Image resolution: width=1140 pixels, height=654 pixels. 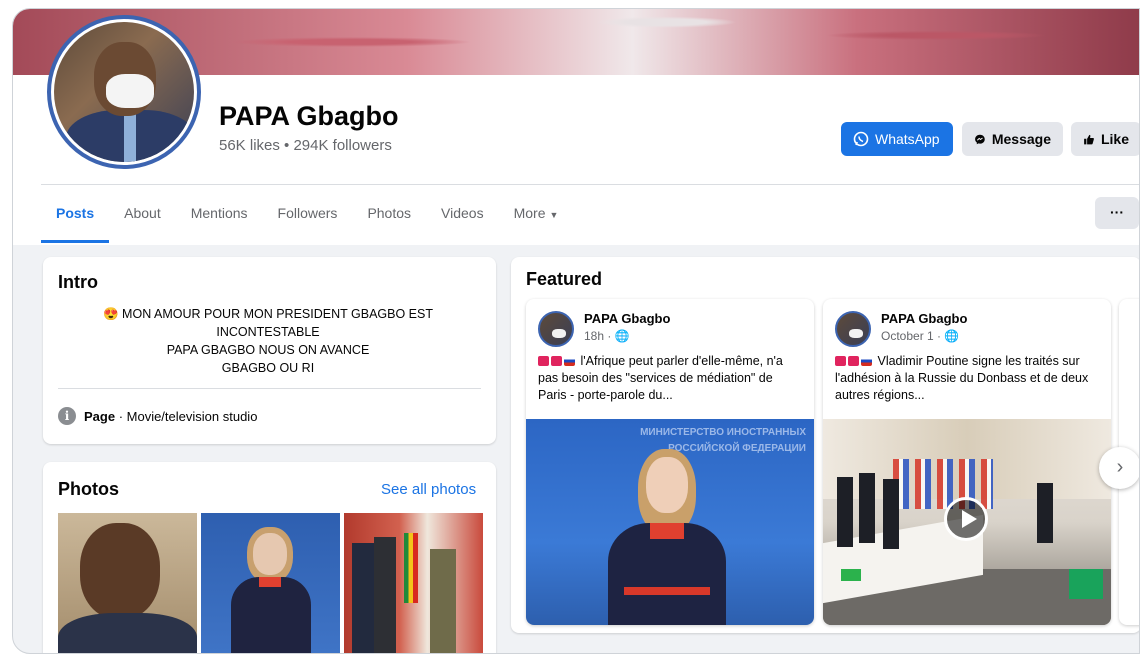 What do you see at coordinates (1021, 139) in the screenshot?
I see `message-button-label: Message` at bounding box center [1021, 139].